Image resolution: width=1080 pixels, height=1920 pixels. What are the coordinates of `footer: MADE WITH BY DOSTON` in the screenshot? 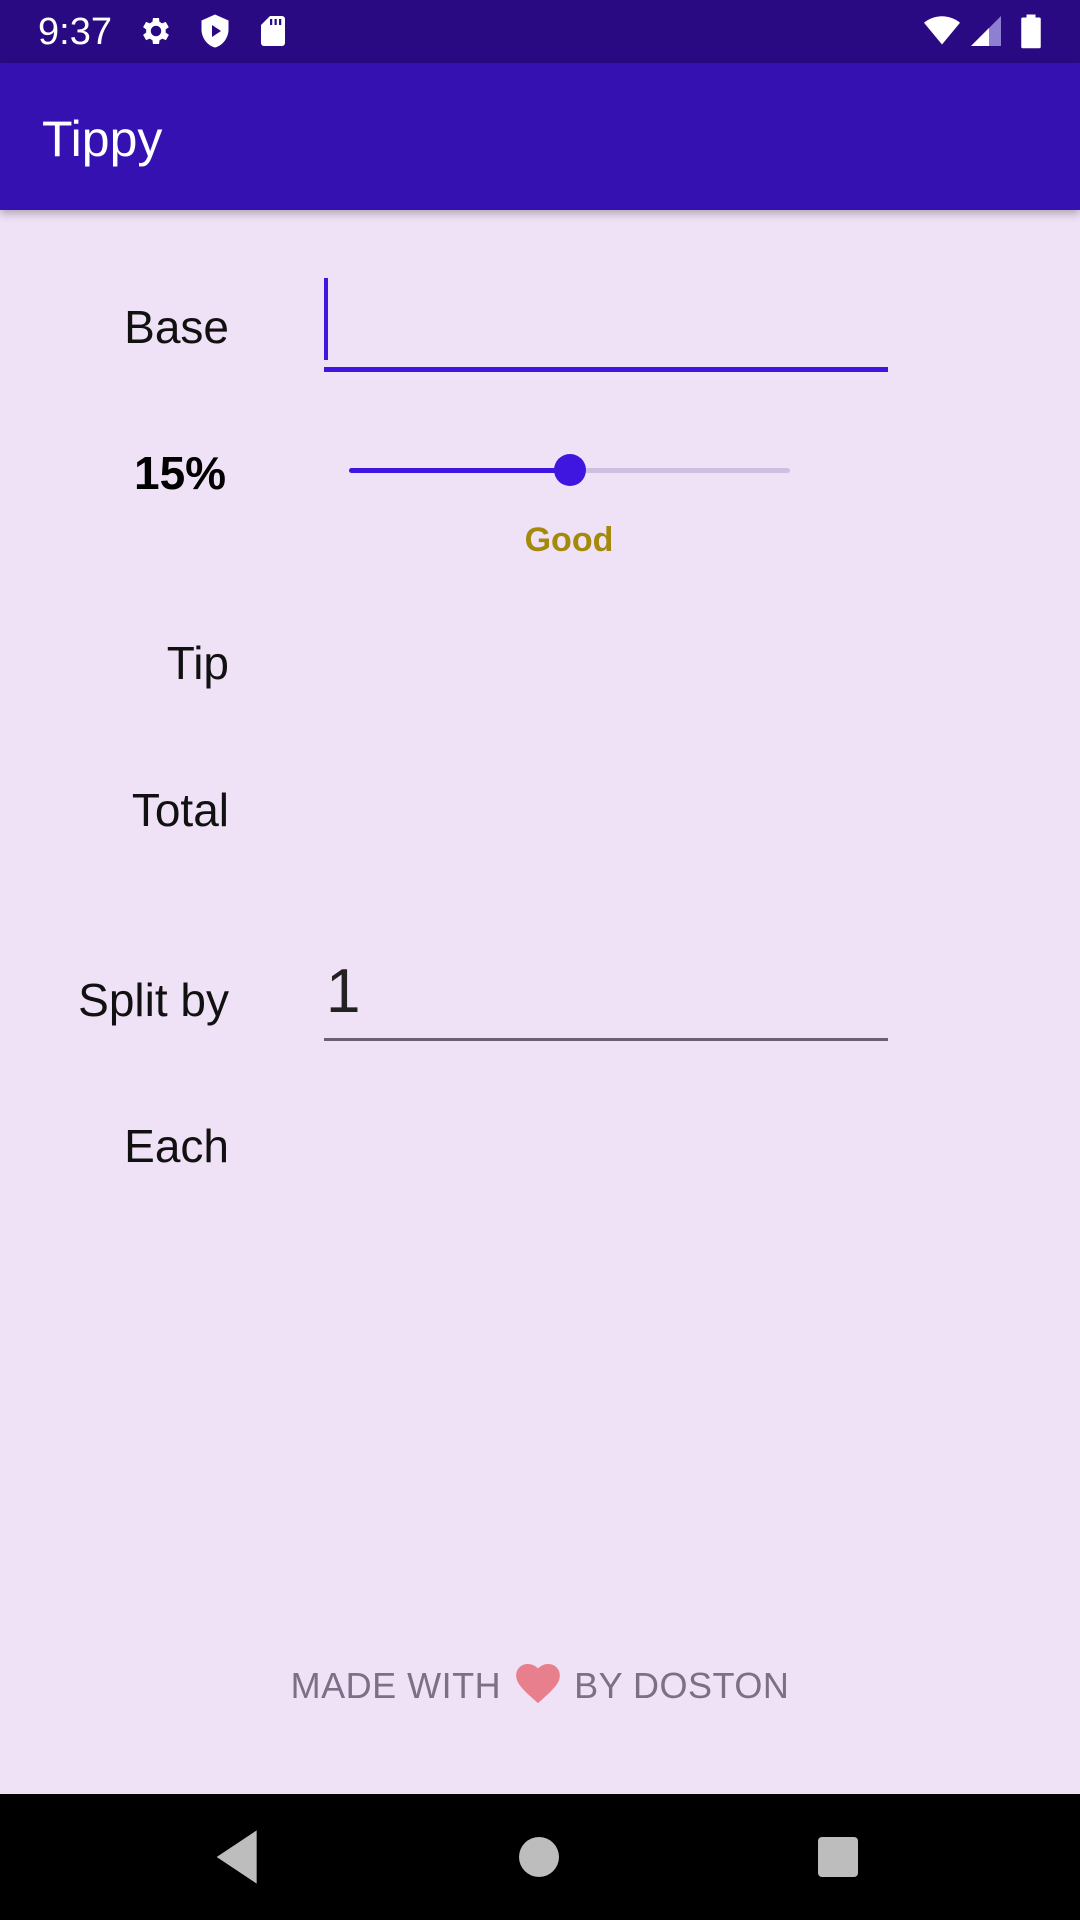 It's located at (540, 1686).